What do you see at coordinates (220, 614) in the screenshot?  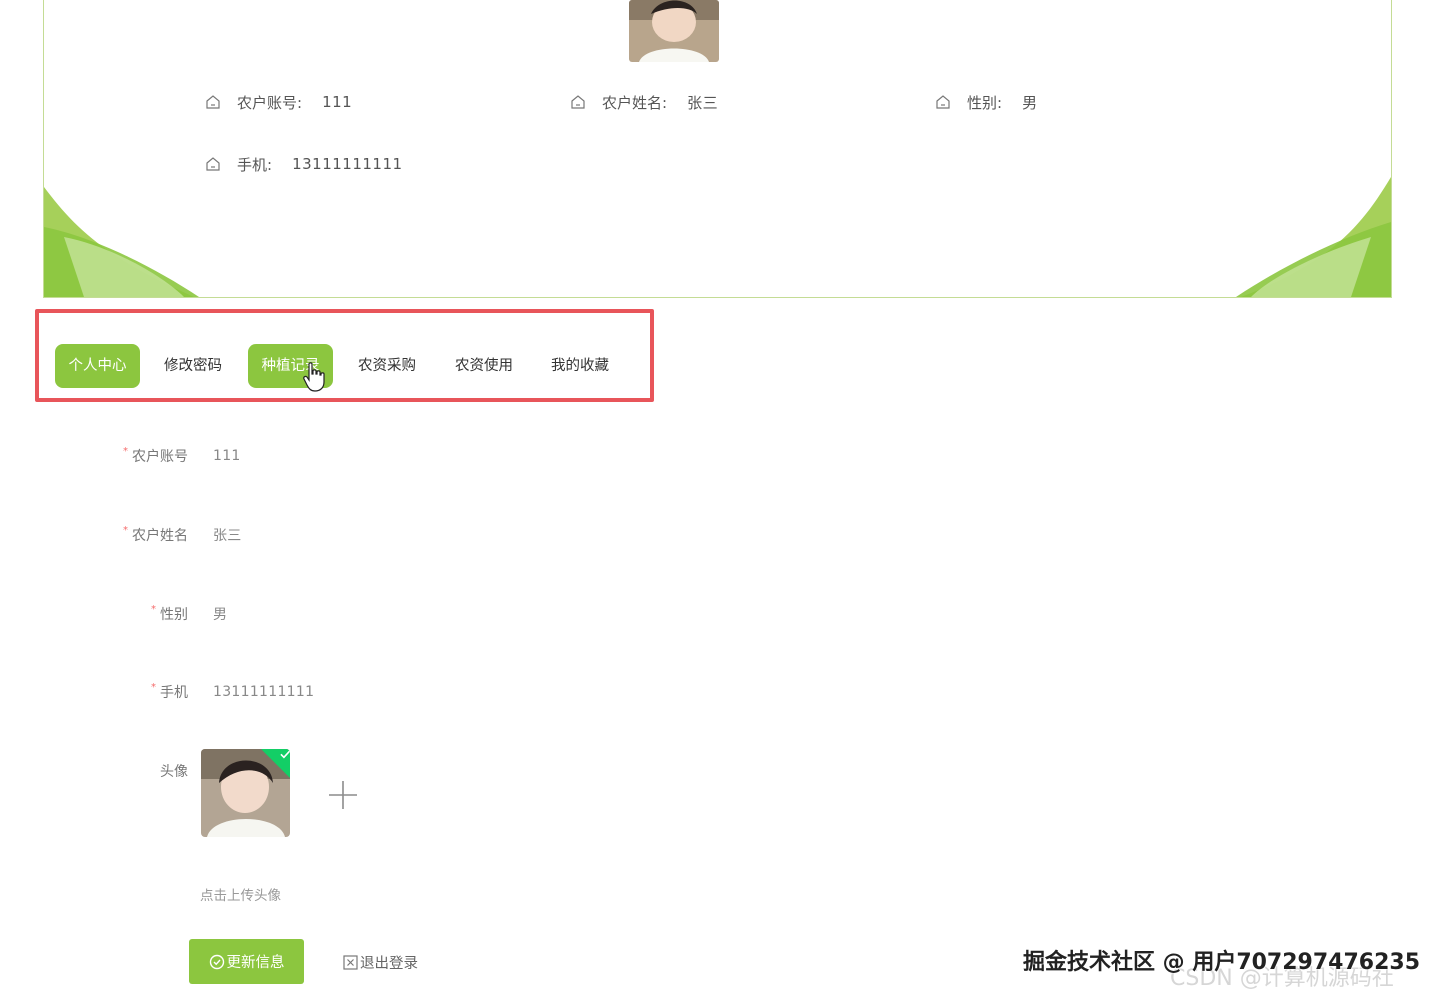 I see `gender-select: 男` at bounding box center [220, 614].